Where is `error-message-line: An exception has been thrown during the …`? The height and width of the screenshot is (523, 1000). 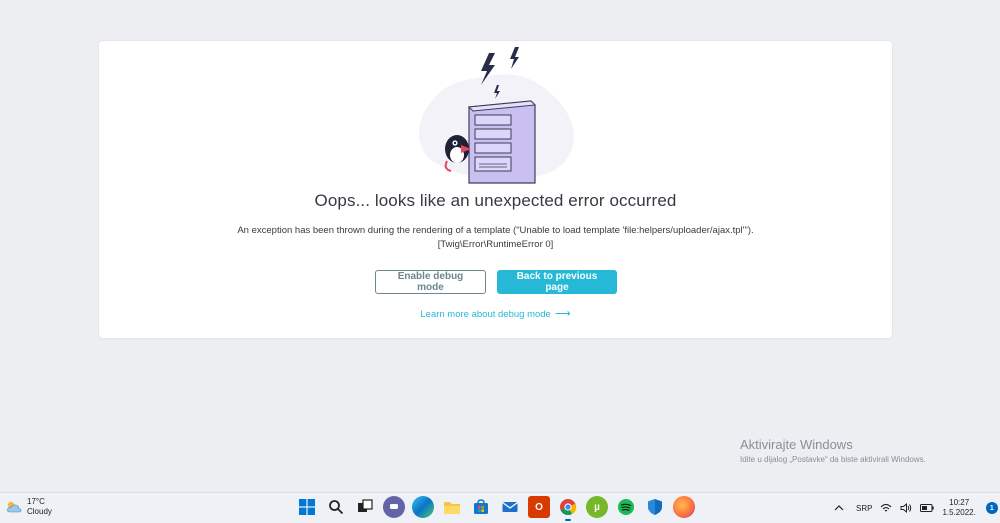 error-message-line: An exception has been thrown during the … is located at coordinates (495, 230).